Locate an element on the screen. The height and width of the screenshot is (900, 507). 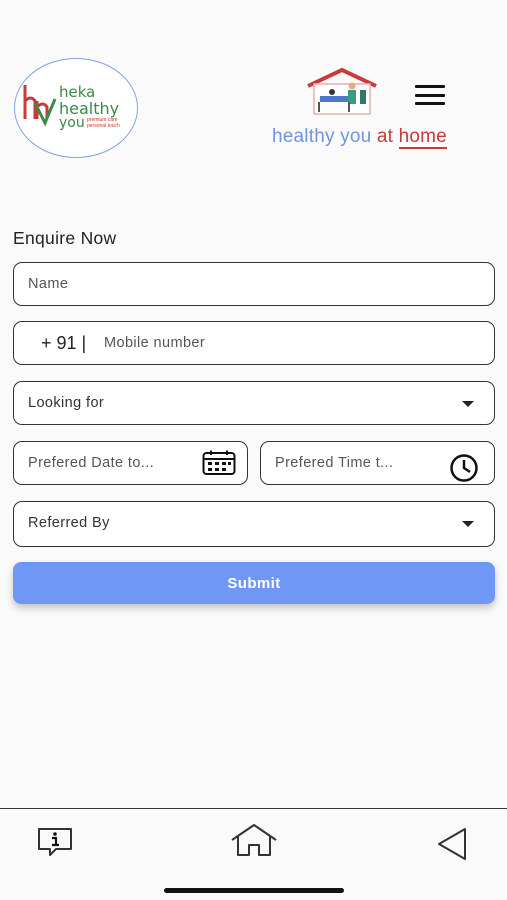
home-icon is located at coordinates (254, 840).